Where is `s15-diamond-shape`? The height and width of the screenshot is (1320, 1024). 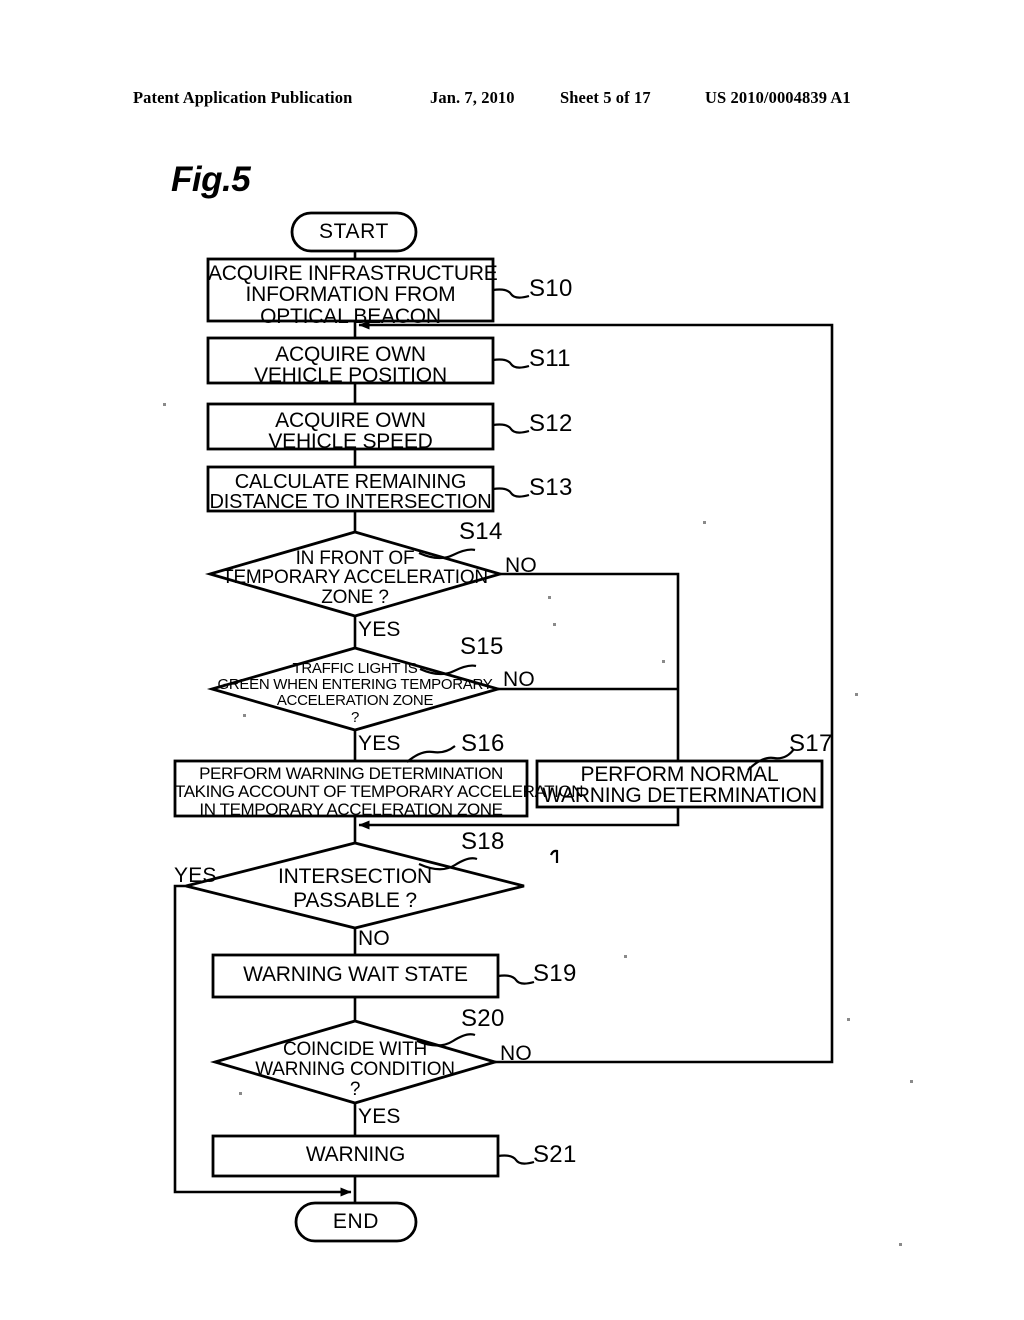
s15-diamond-shape is located at coordinates (355, 689).